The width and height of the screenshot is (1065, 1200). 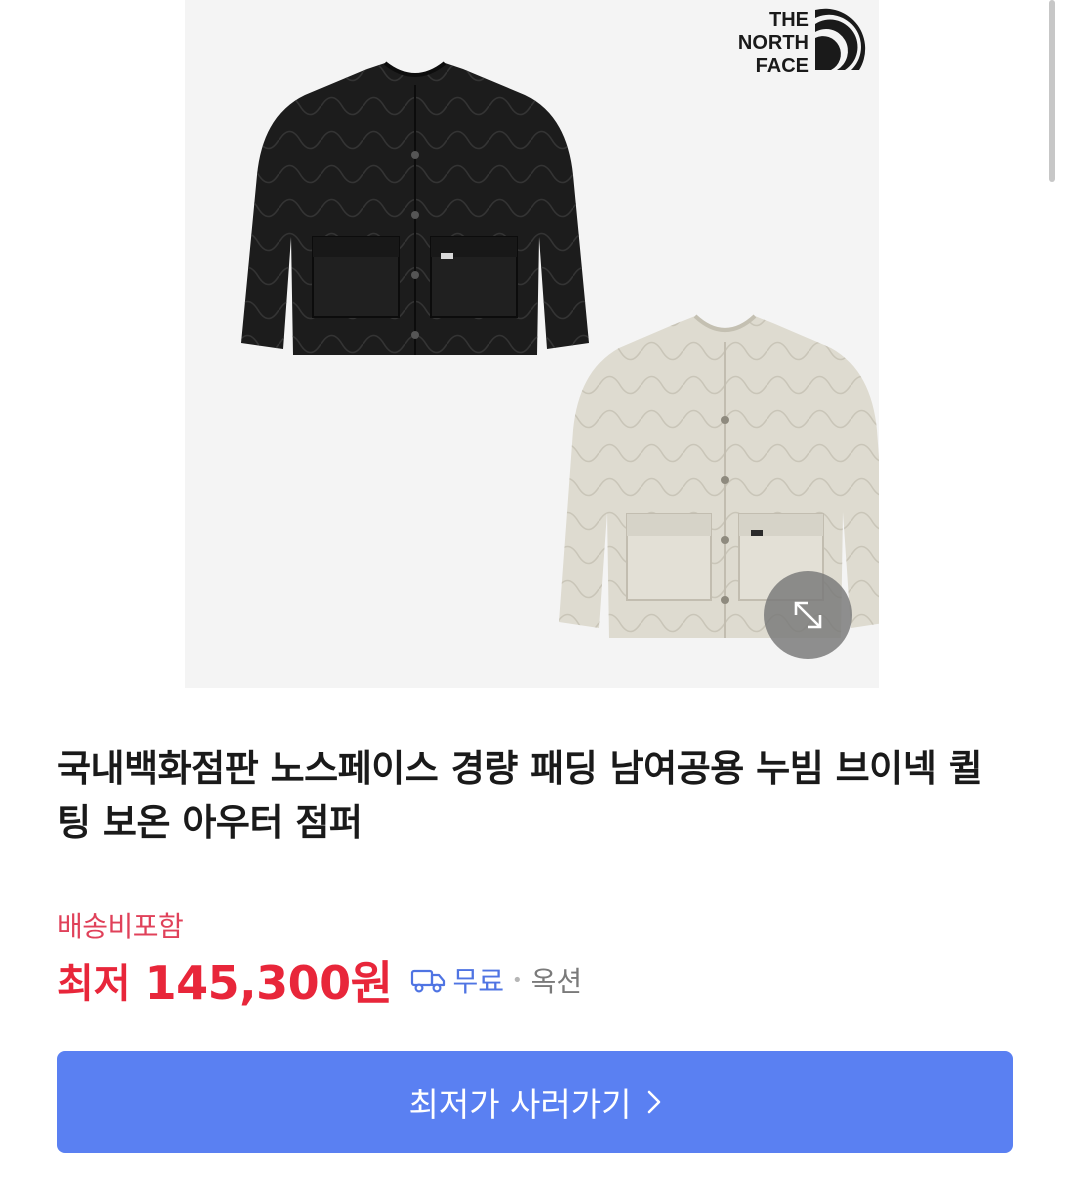 I want to click on scrollbar, so click(x=1052, y=91).